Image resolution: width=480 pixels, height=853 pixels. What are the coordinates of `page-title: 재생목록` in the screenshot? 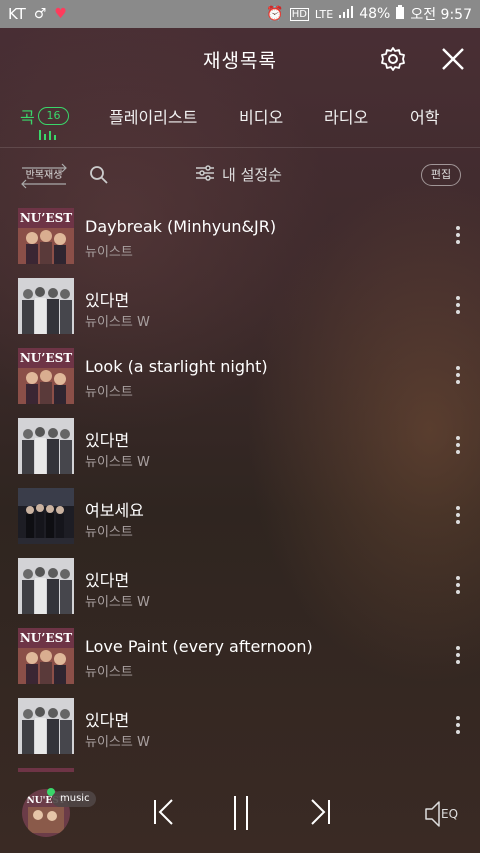 It's located at (240, 61).